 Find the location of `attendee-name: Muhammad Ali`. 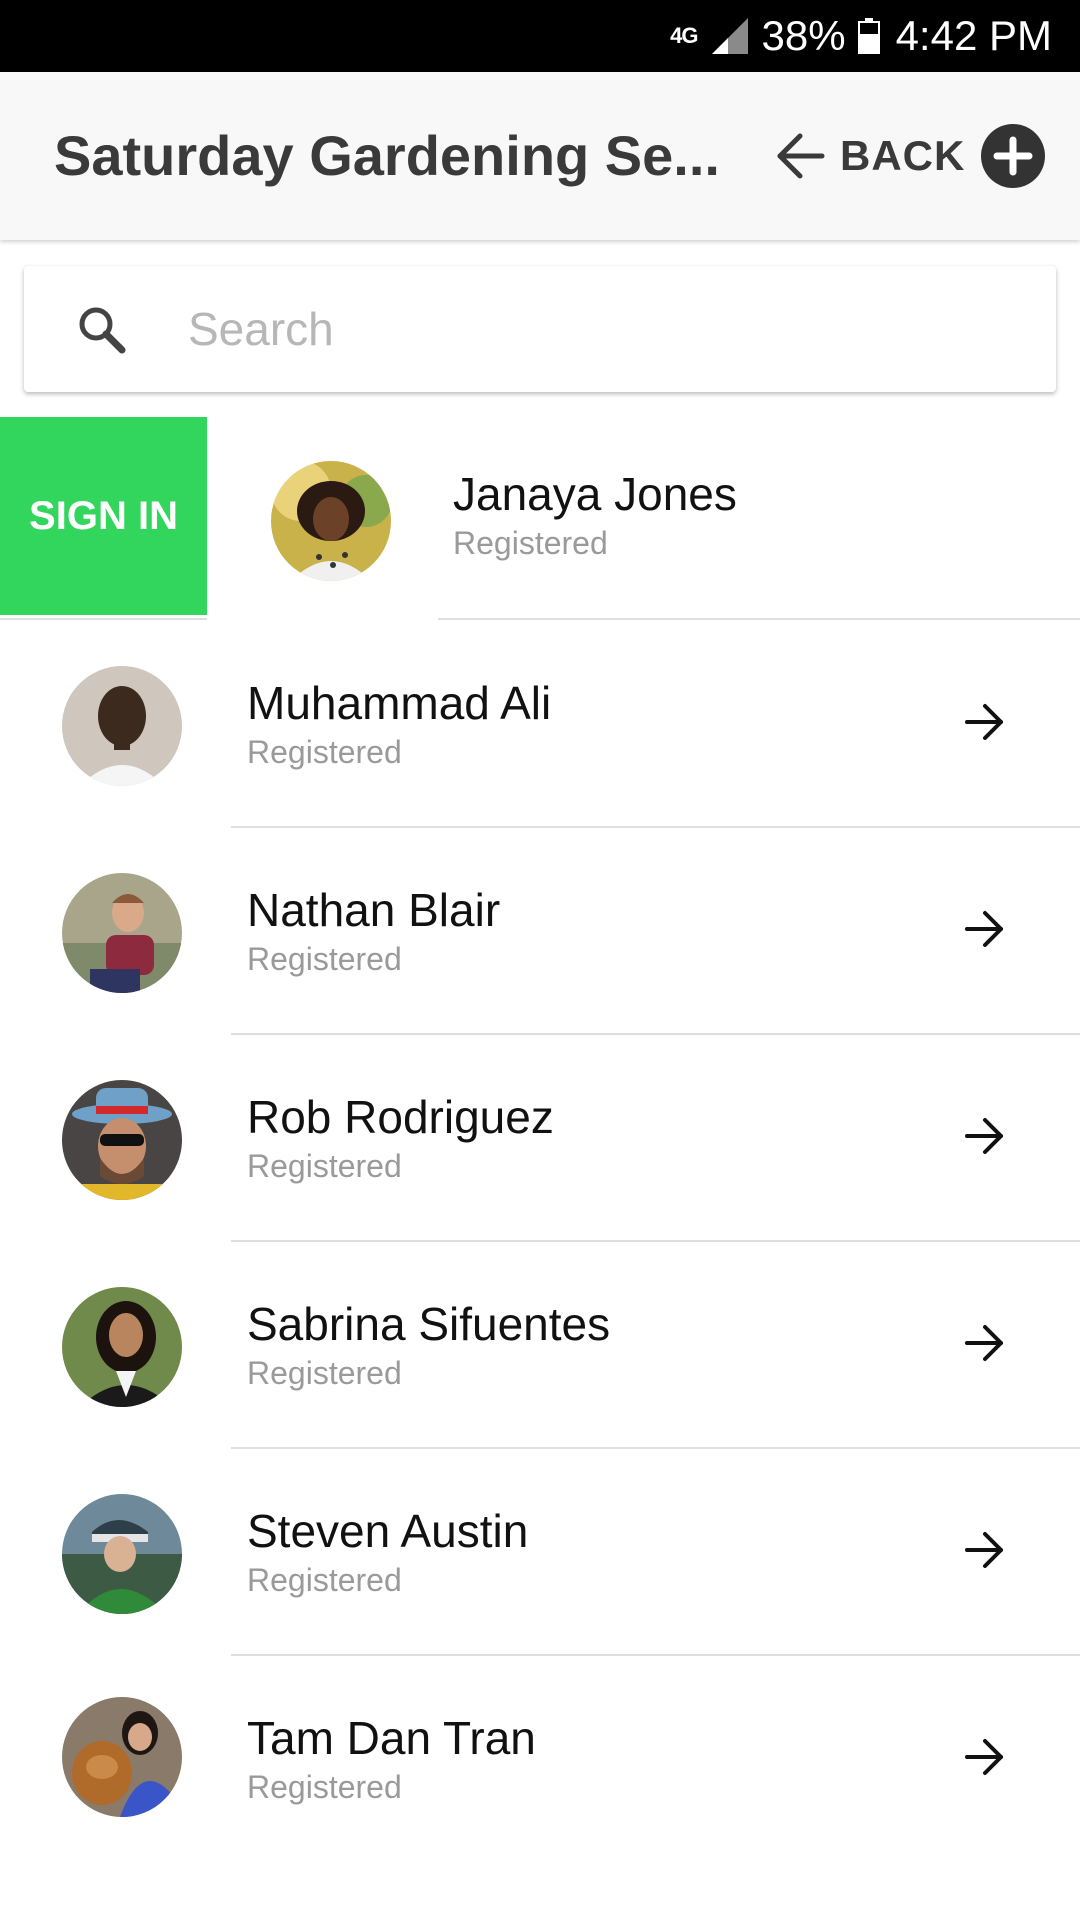

attendee-name: Muhammad Ali is located at coordinates (399, 703).